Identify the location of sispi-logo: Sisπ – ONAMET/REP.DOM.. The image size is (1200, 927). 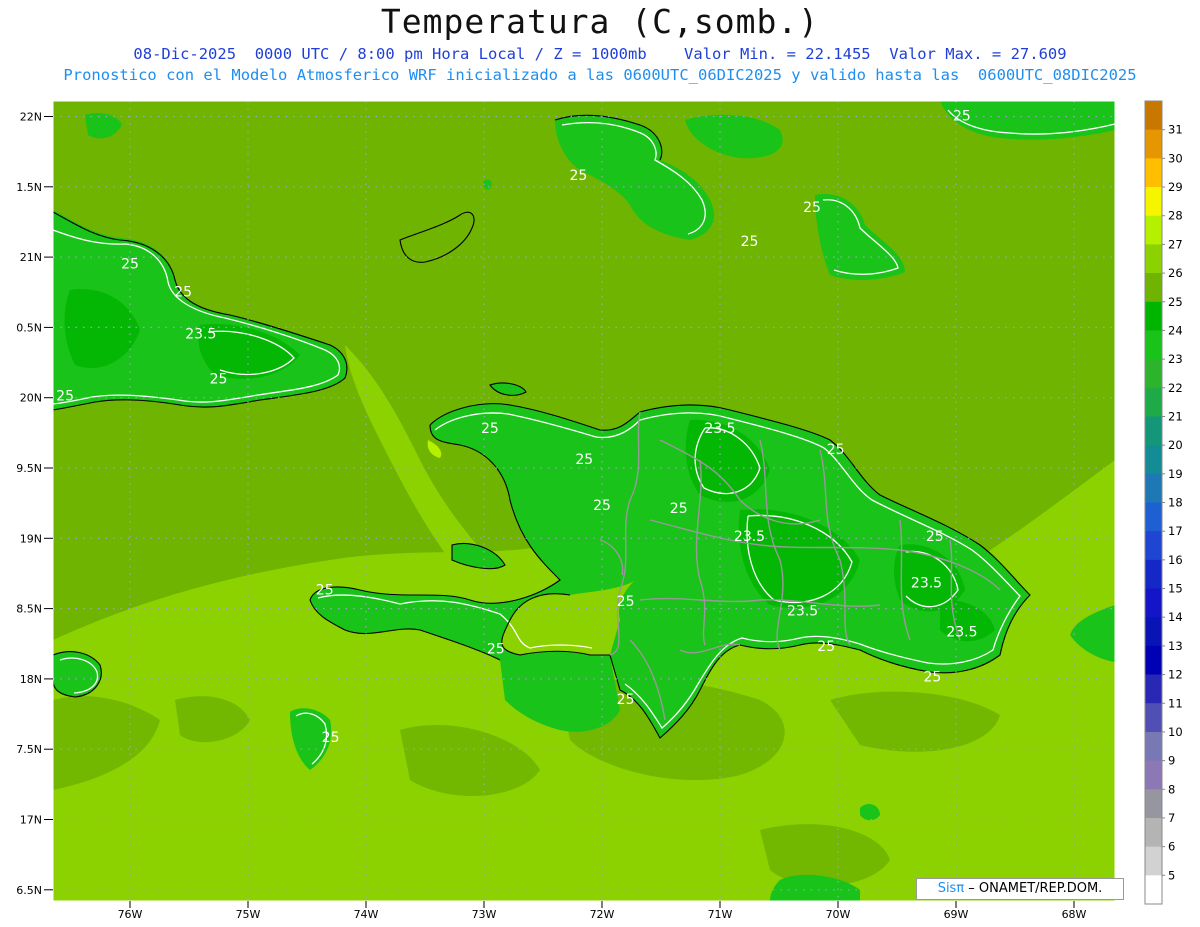
(1020, 889).